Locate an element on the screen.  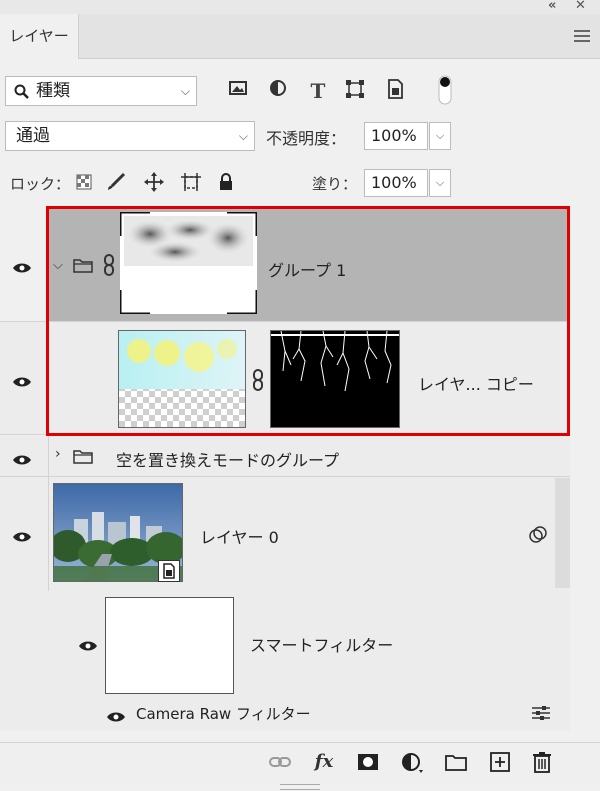
filter-kind-select: 種類 ⌵ is located at coordinates (101, 91).